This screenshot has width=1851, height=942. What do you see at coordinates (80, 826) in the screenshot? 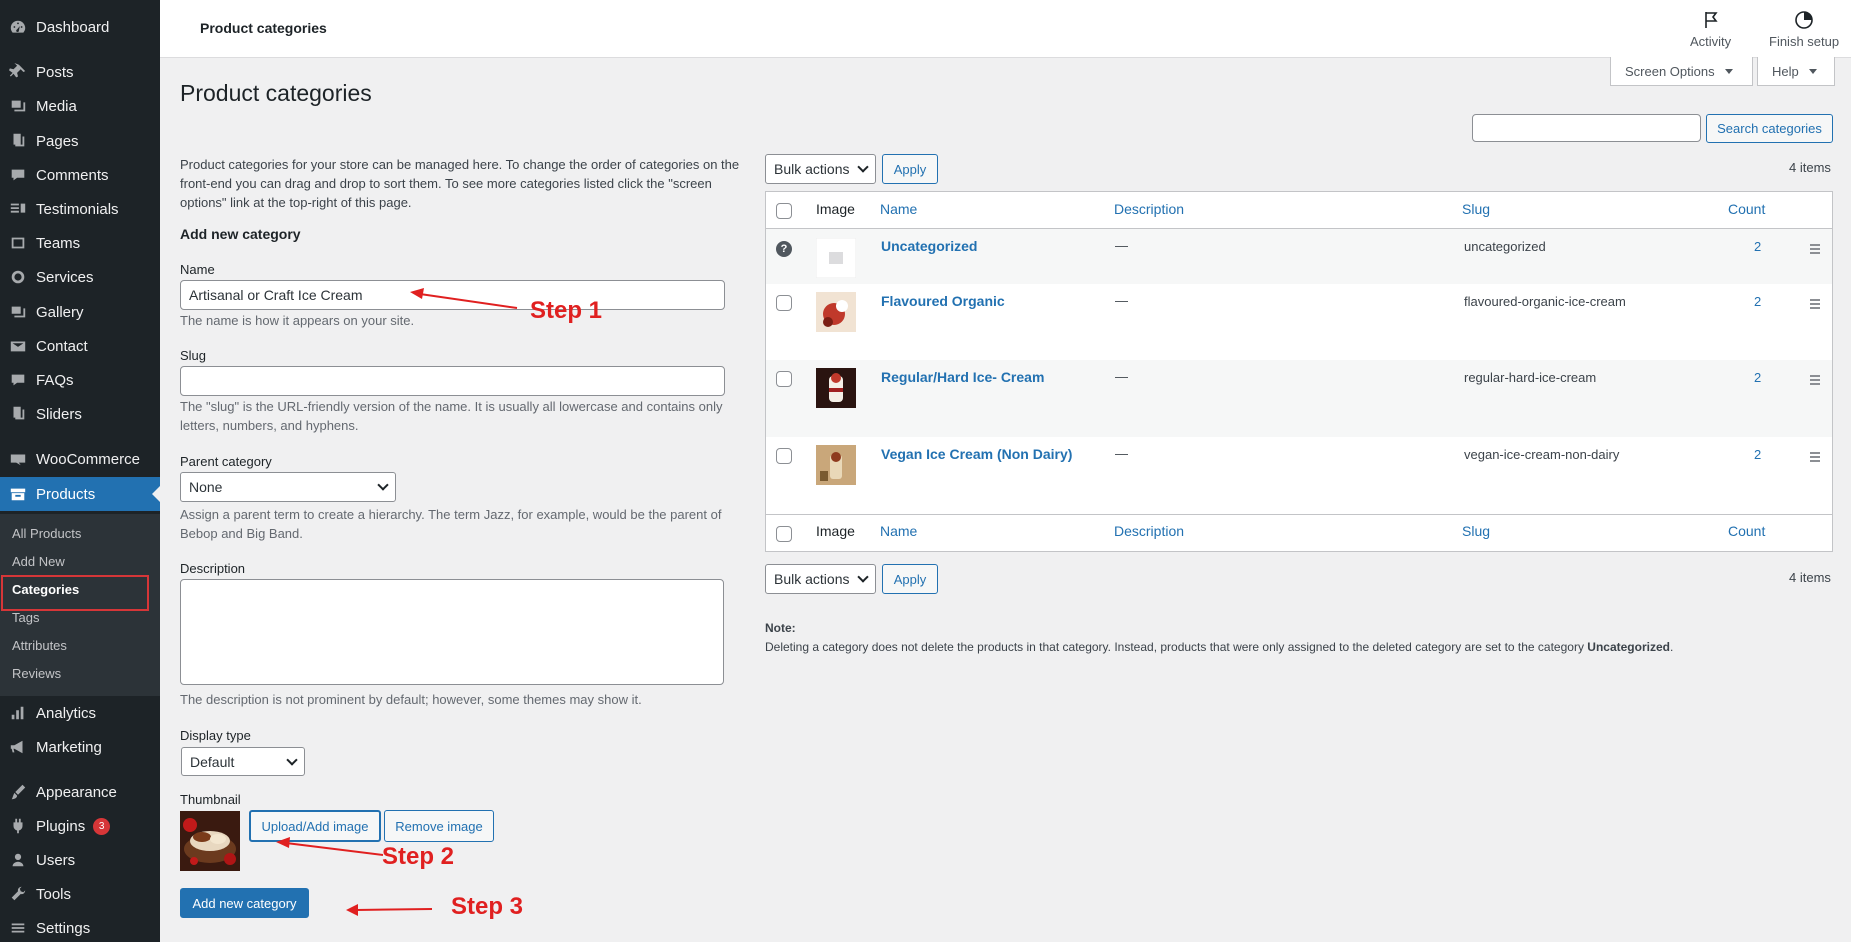
I see `menu-plugins: Plugins 3` at bounding box center [80, 826].